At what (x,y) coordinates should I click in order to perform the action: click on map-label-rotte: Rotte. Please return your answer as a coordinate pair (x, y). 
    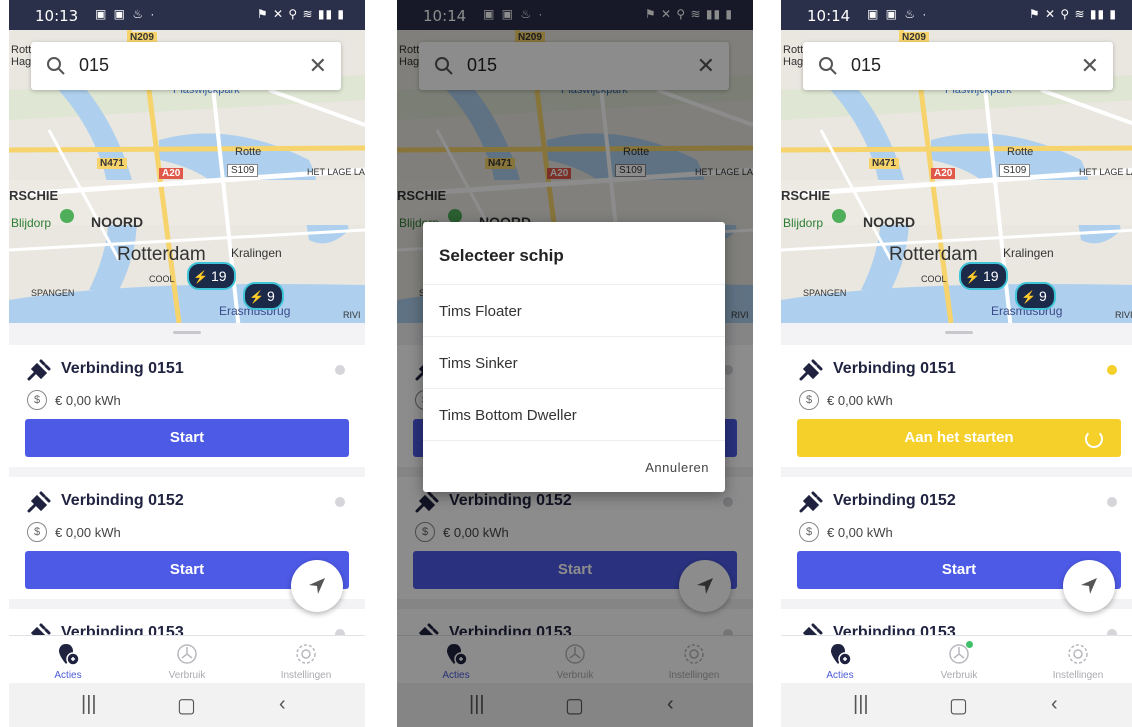
    Looking at the image, I should click on (1020, 152).